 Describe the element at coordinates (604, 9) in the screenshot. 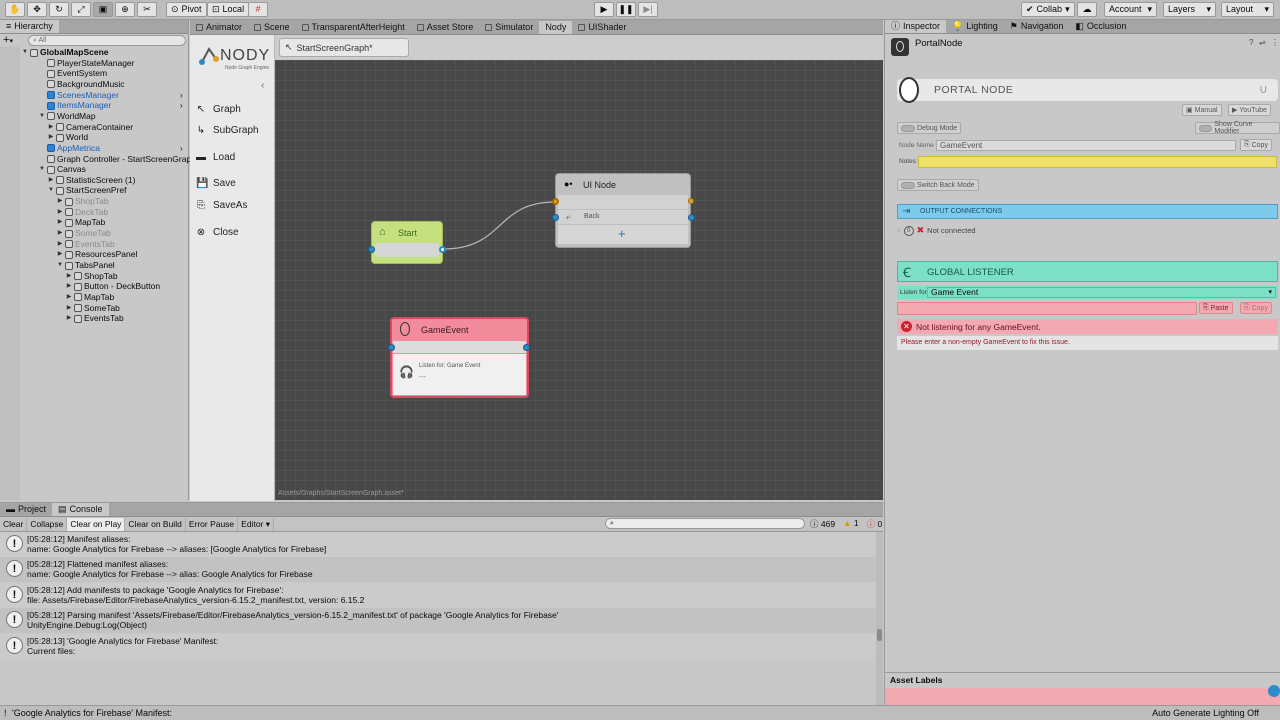

I see `play-button: ▶` at that location.